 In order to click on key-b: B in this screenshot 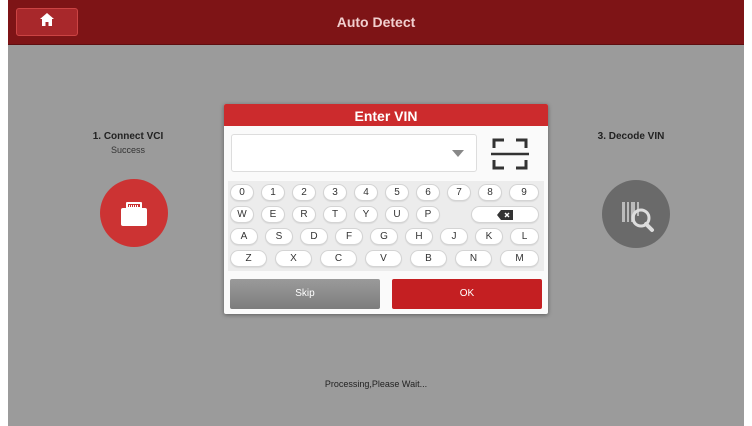, I will do `click(428, 258)`.